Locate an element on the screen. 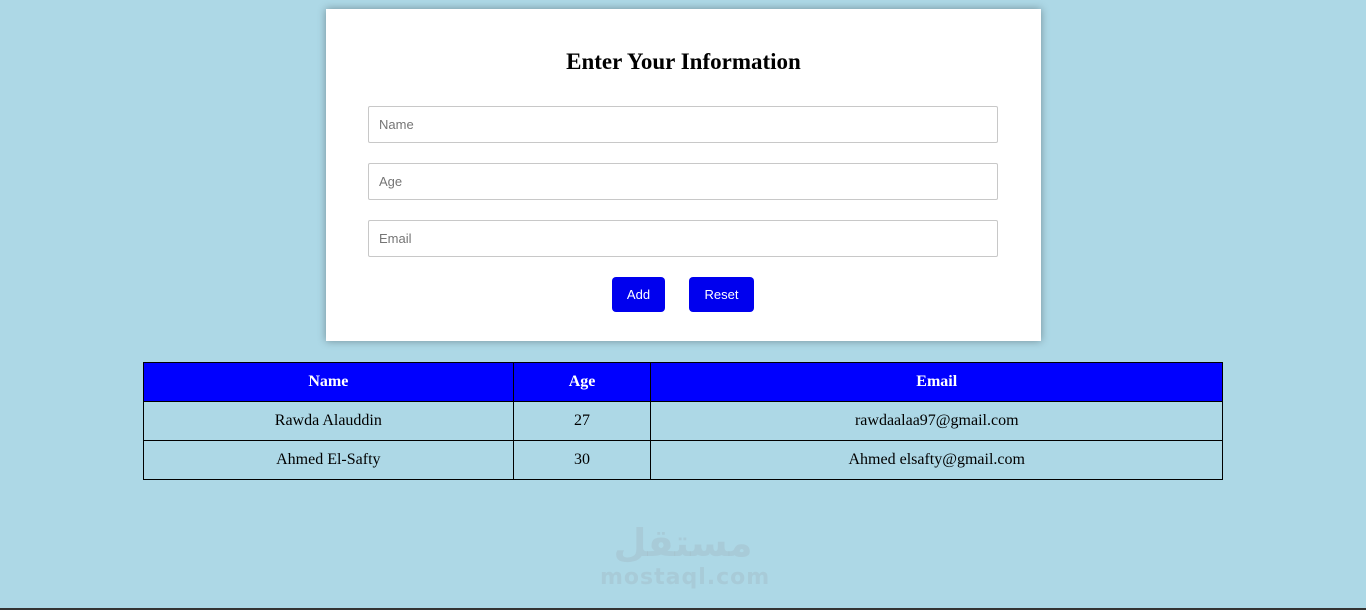  column-header-age: Age is located at coordinates (582, 382).